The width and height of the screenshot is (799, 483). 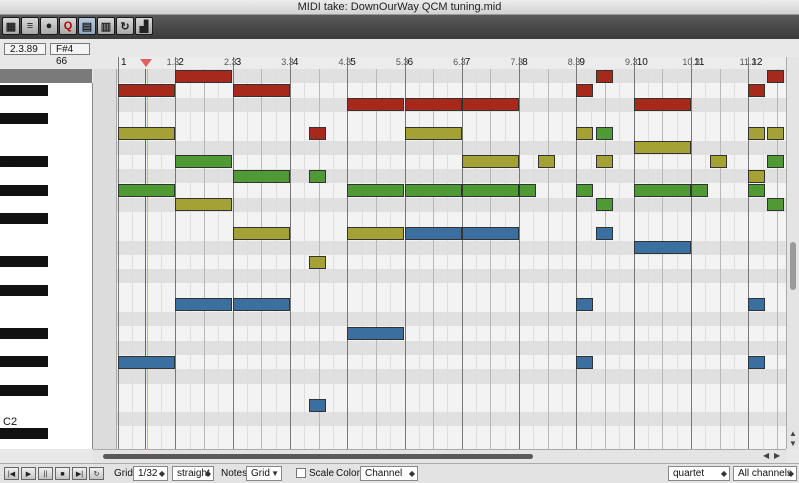 What do you see at coordinates (10, 163) in the screenshot?
I see `octave-label: C3` at bounding box center [10, 163].